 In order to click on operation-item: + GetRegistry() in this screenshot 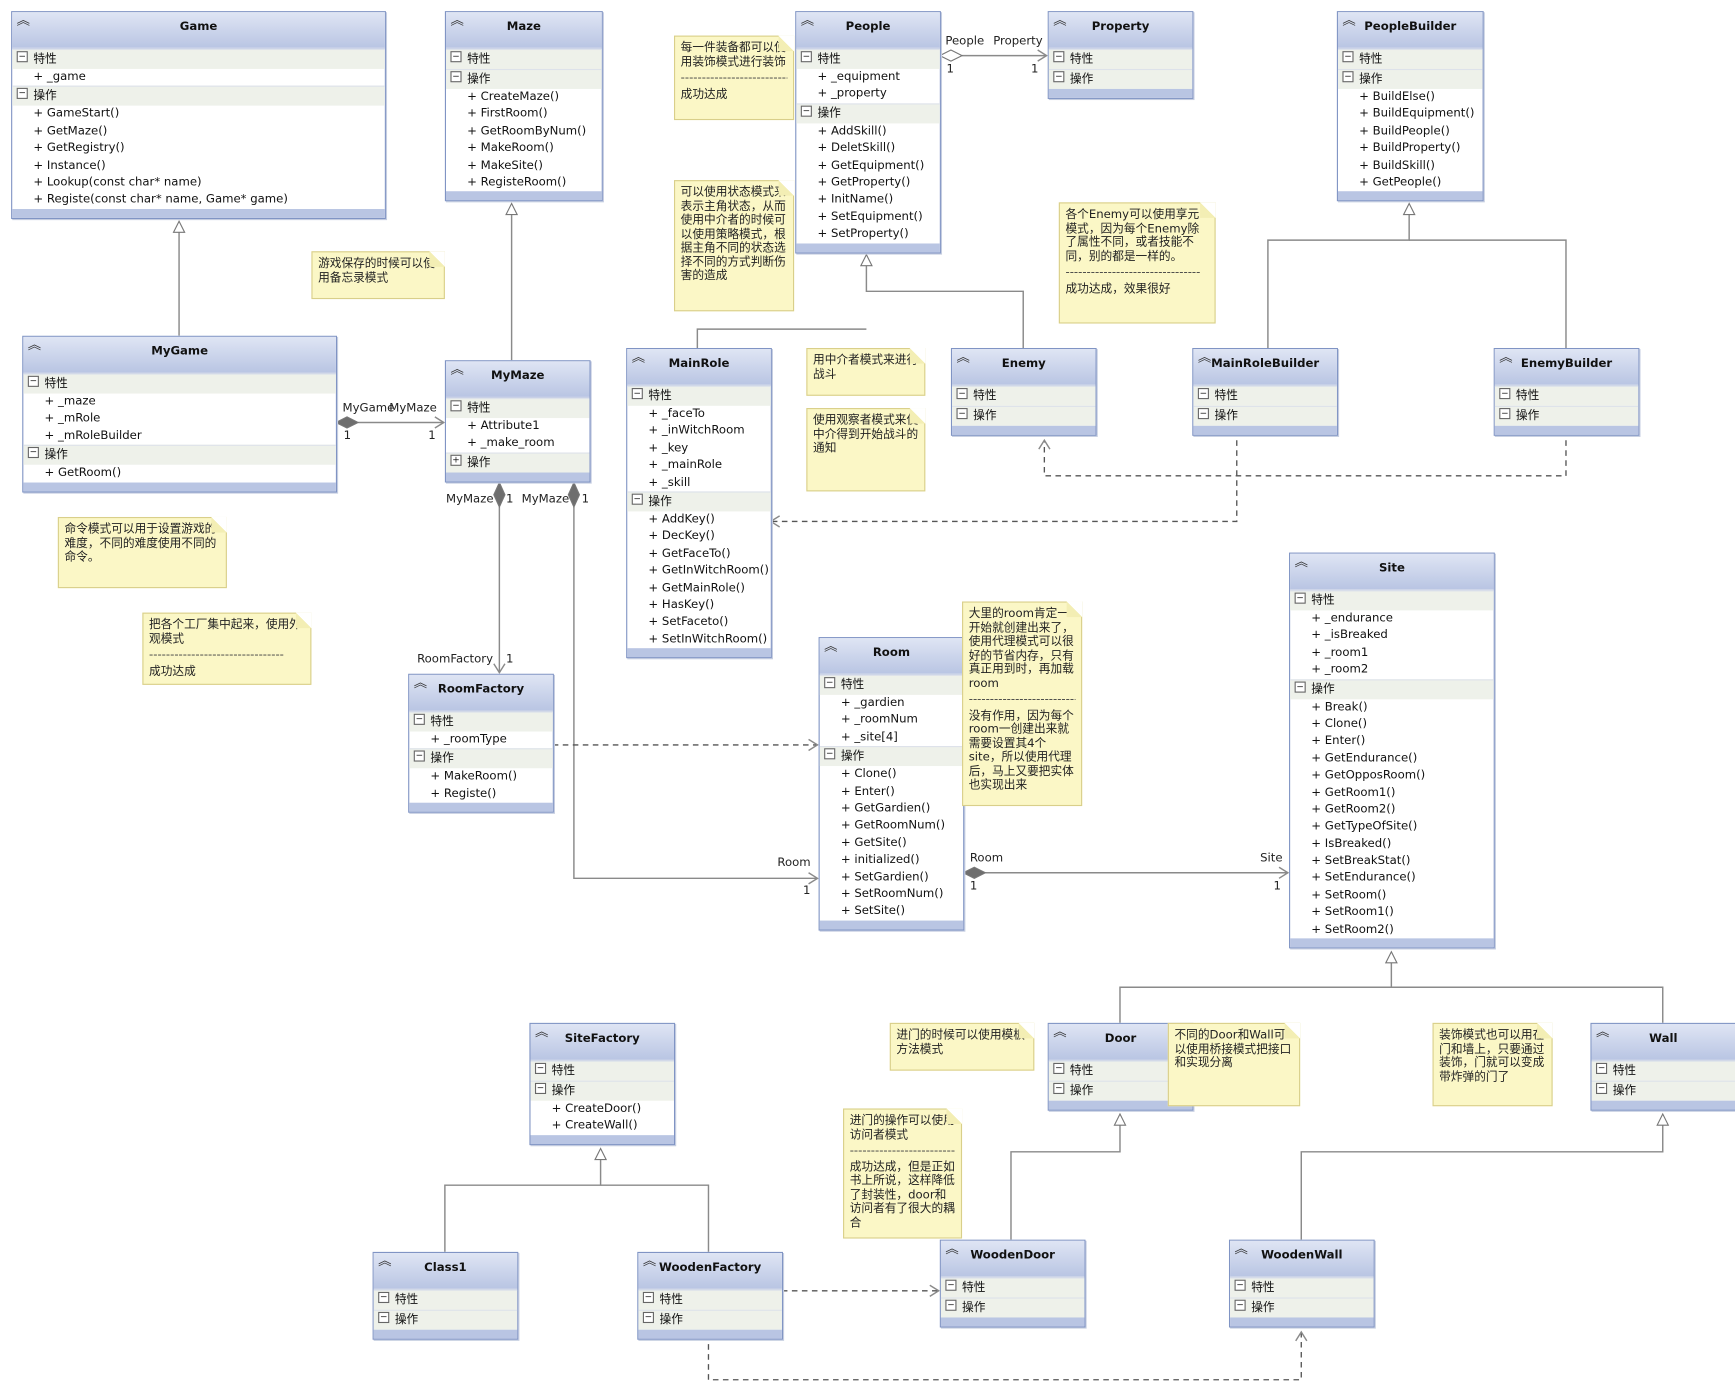, I will do `click(198, 148)`.